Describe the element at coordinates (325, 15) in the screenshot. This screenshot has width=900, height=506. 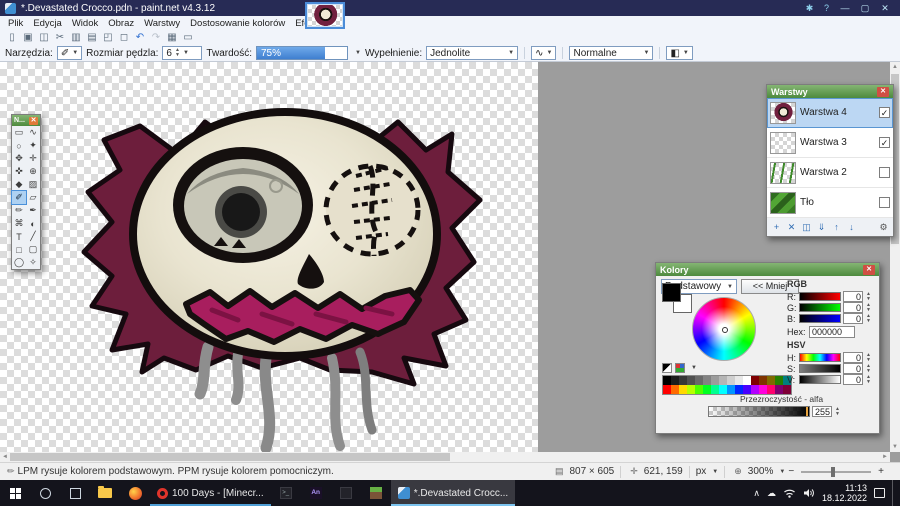
I see `open-image-tab` at that location.